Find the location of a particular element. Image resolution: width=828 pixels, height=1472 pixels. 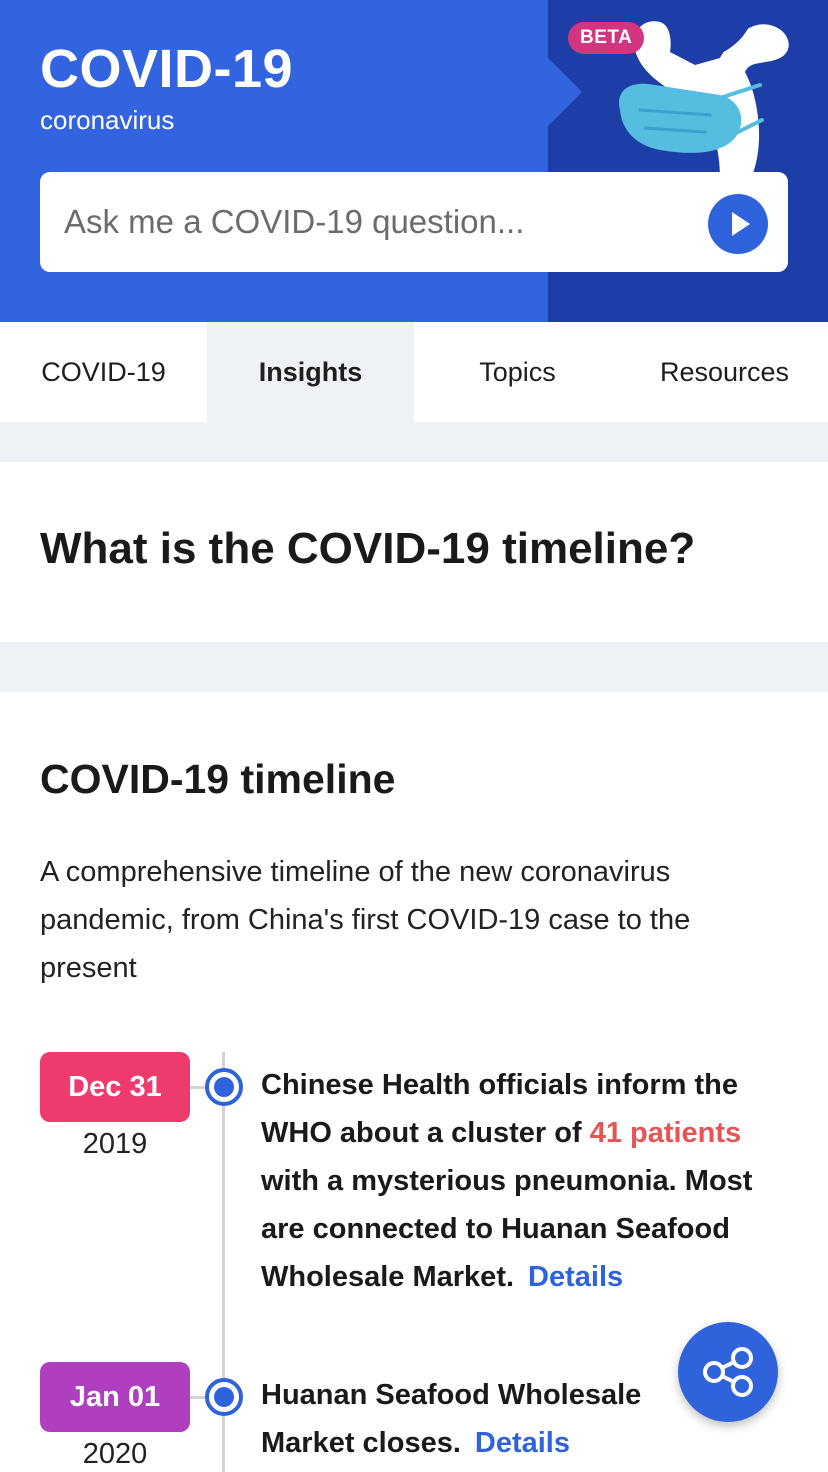

share-button is located at coordinates (728, 1372).